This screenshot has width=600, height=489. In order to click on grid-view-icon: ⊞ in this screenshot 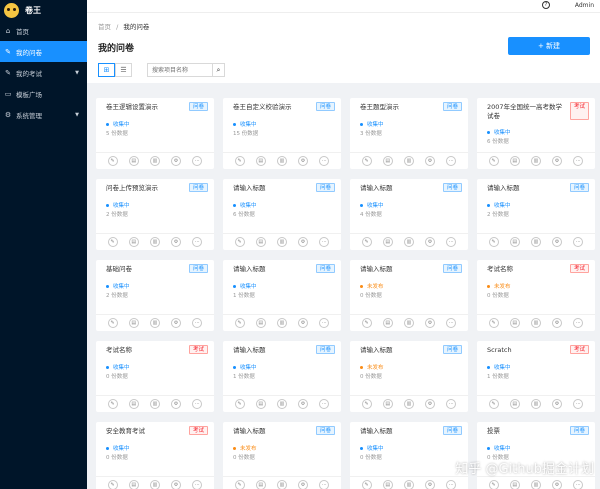, I will do `click(106, 70)`.